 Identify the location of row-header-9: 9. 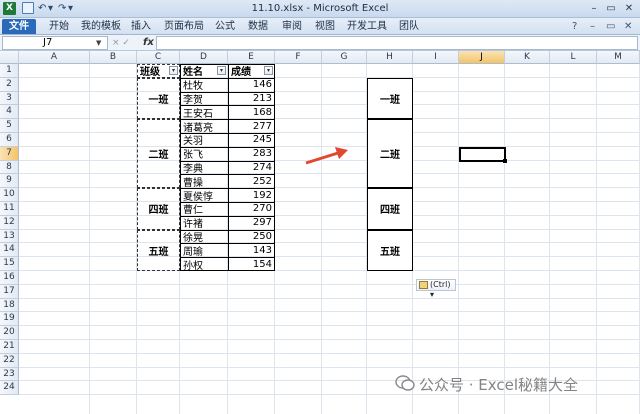
(9, 181).